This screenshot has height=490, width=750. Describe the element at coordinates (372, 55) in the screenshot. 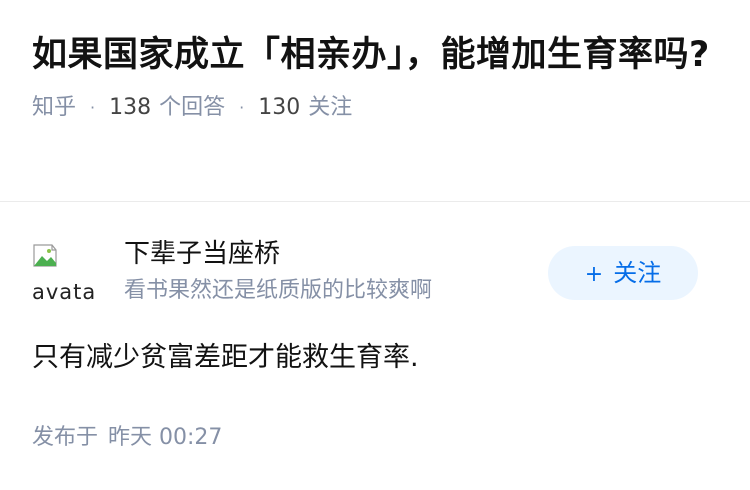

I see `question-title: 如果国家成立「相亲办」，能增加生育率吗?` at that location.